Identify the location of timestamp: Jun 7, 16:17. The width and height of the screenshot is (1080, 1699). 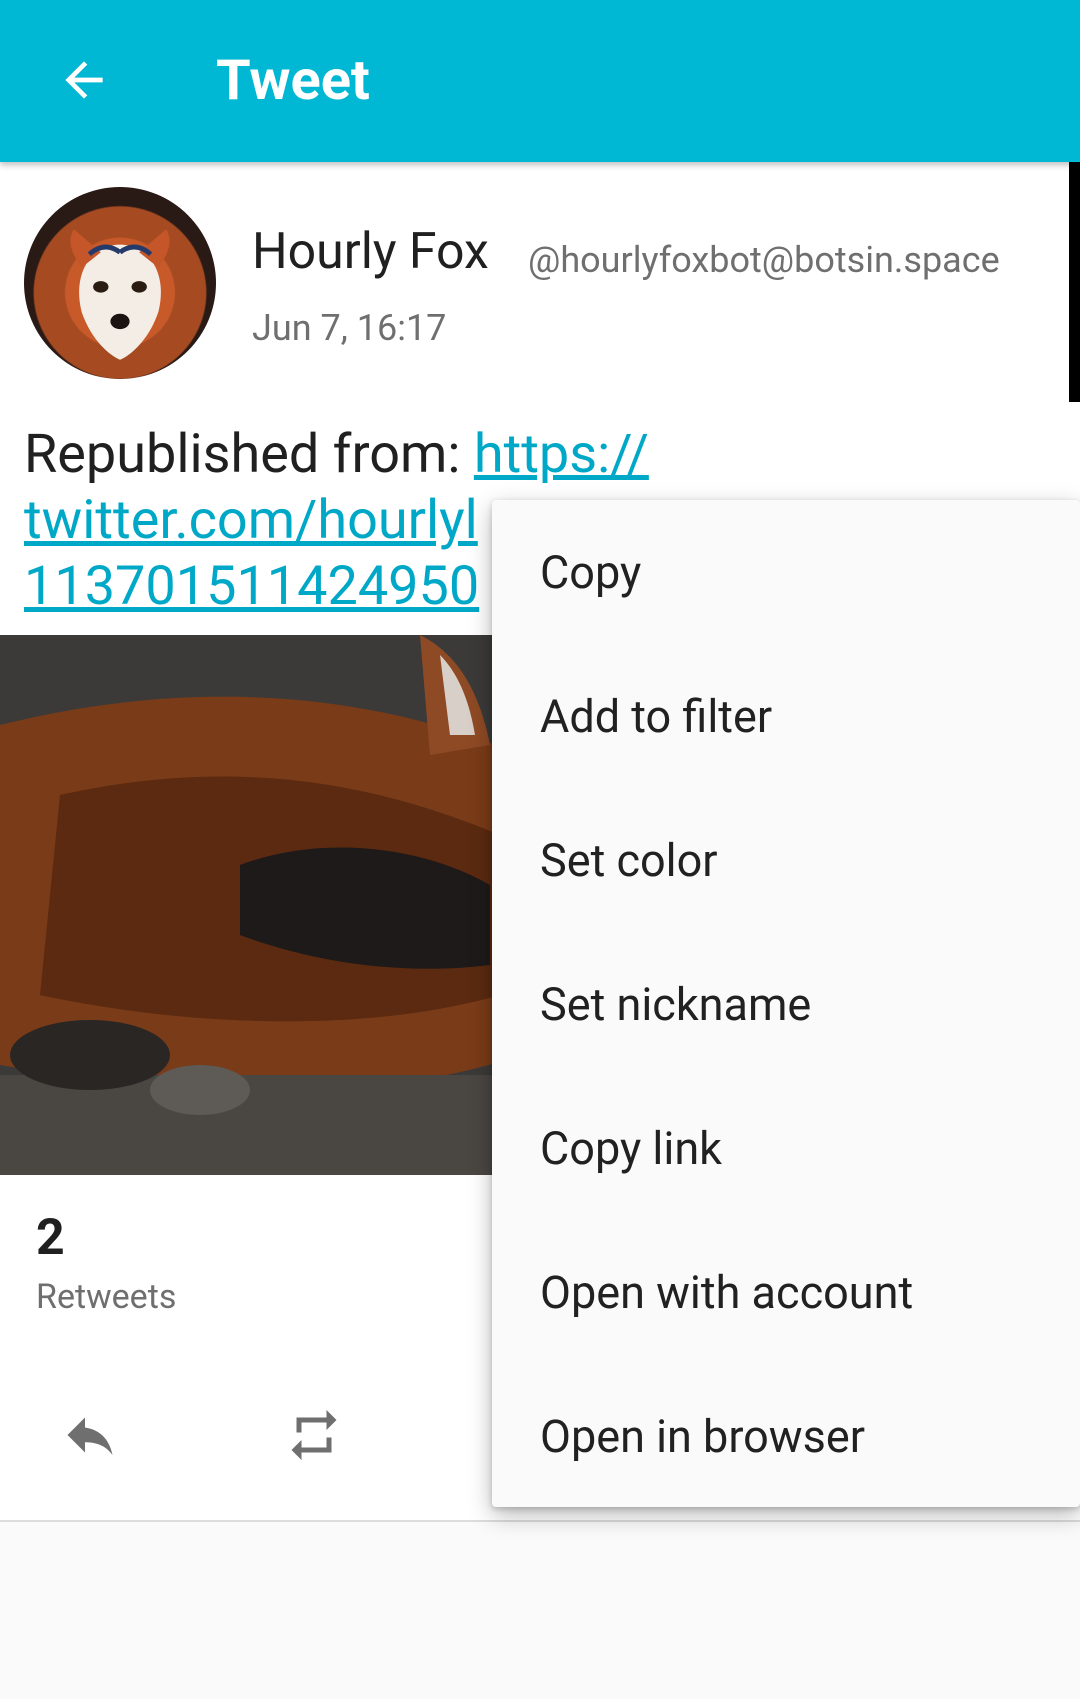
(349, 328).